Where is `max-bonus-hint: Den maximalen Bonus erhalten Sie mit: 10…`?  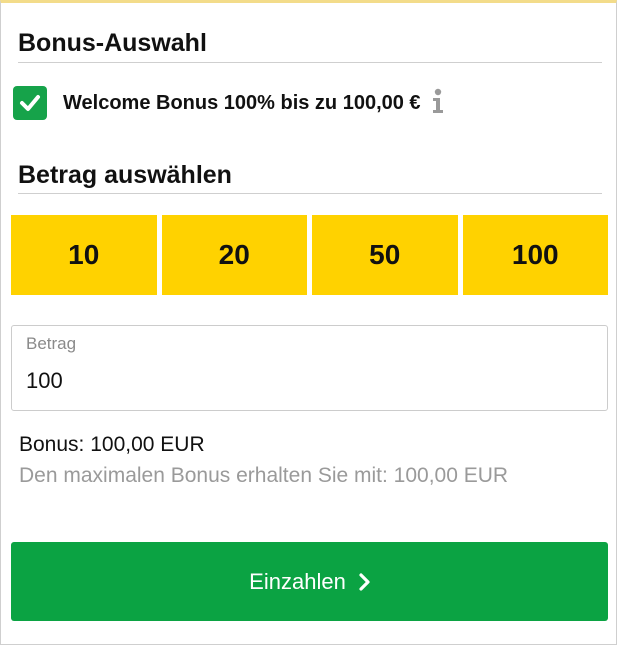
max-bonus-hint: Den maximalen Bonus erhalten Sie mit: 10… is located at coordinates (264, 475).